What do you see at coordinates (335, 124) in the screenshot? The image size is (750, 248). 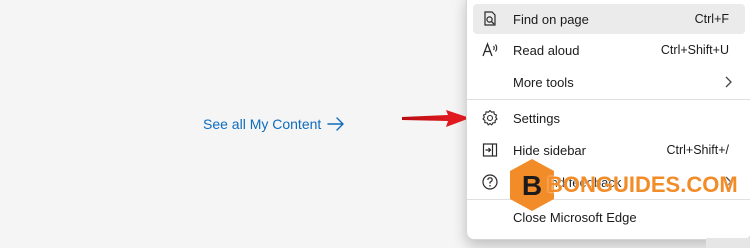 I see `arrow-right-icon` at bounding box center [335, 124].